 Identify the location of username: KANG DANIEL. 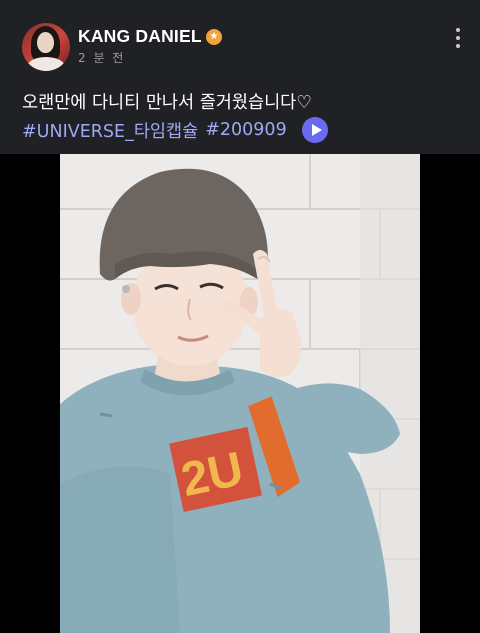
(140, 36).